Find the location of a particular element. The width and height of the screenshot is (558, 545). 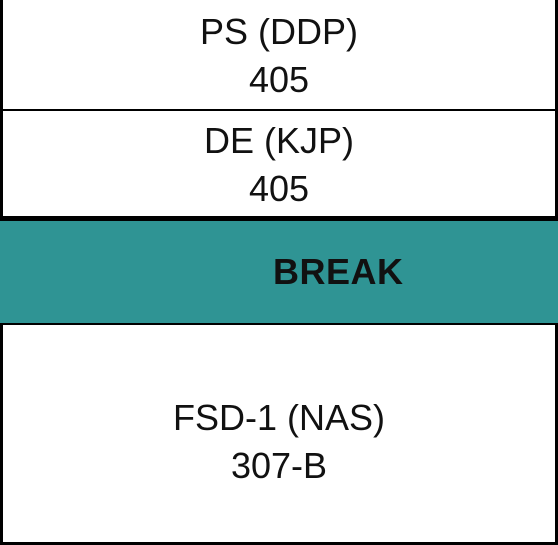

break-label: BREAK is located at coordinates (338, 271).